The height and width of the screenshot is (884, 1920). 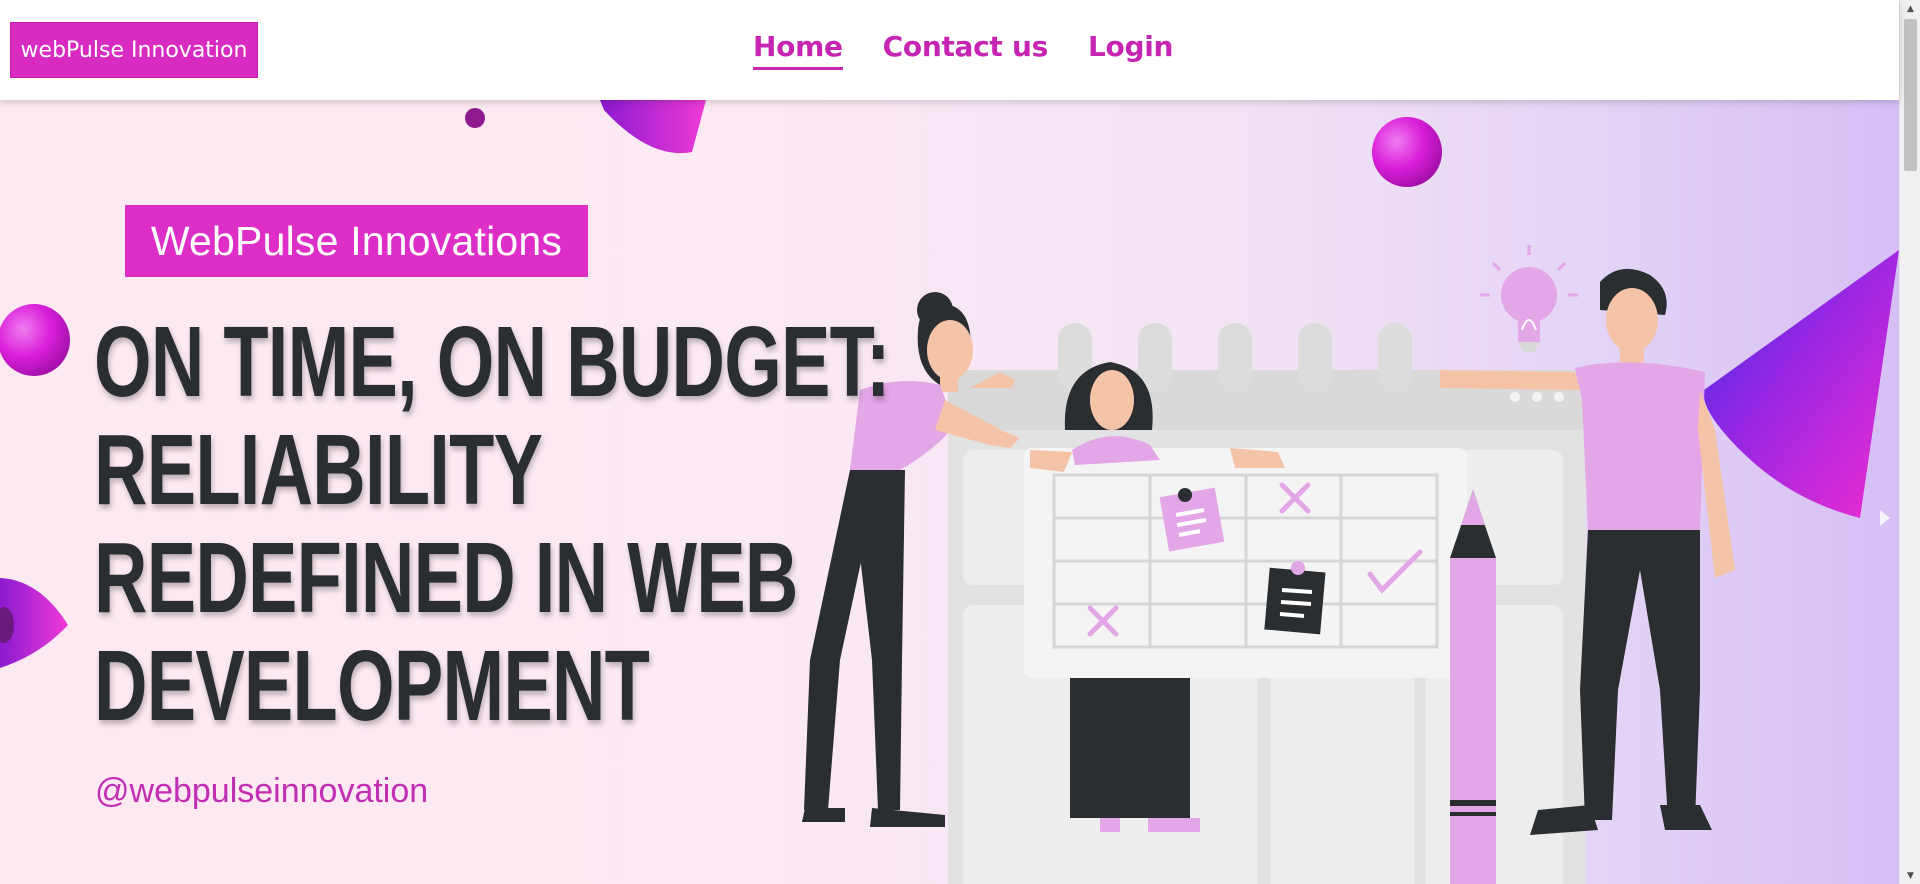 I want to click on scroll-up-icon: ▲, so click(x=1910, y=8).